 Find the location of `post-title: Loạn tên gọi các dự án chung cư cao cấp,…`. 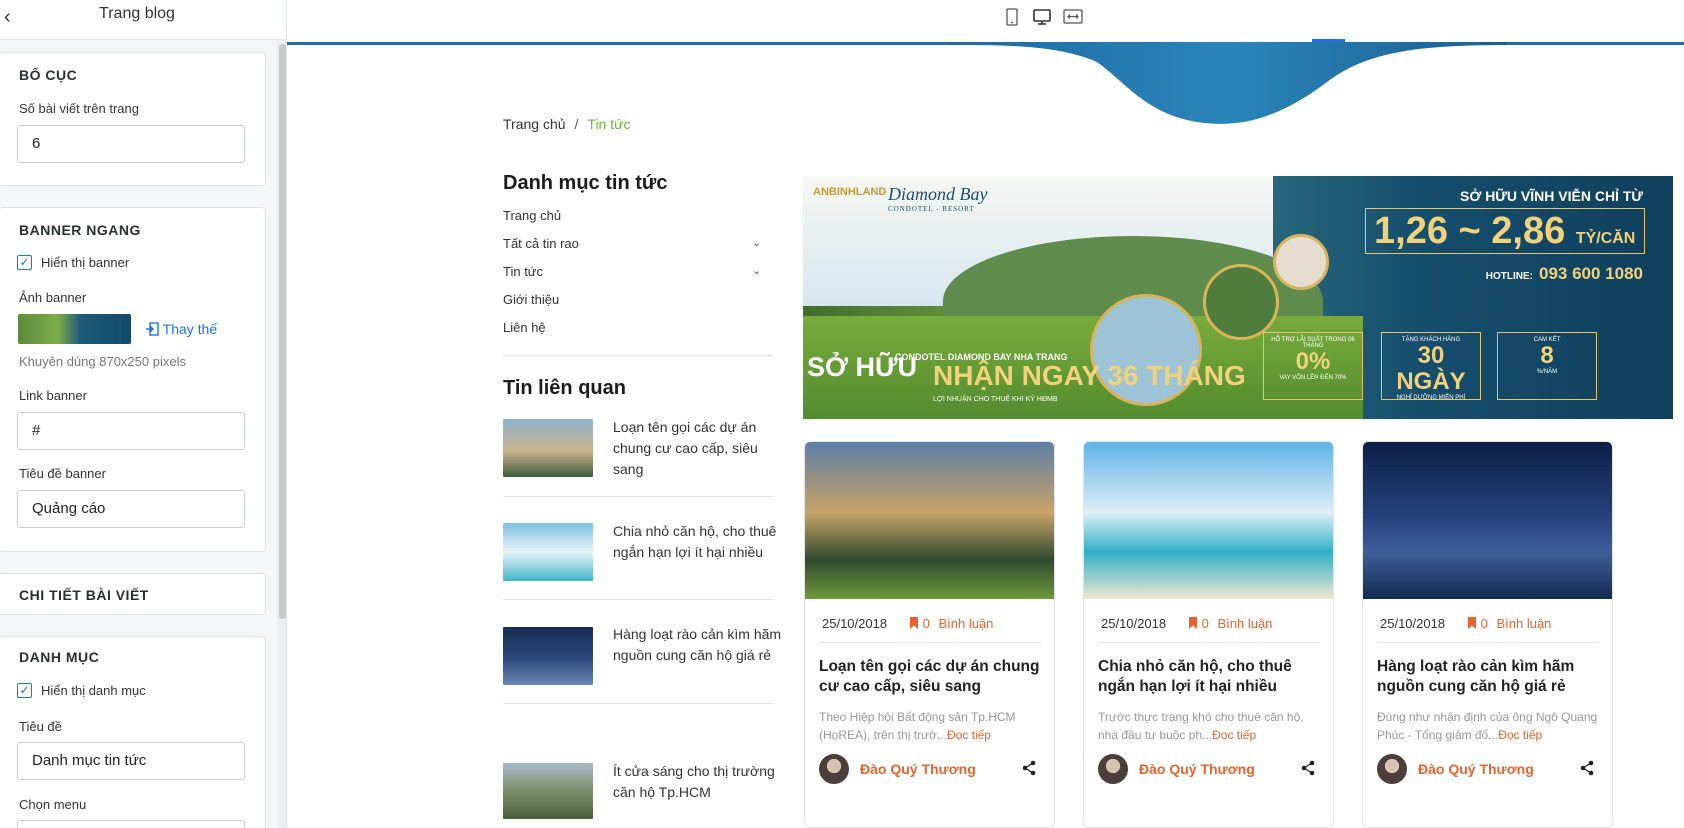

post-title: Loạn tên gọi các dự án chung cư cao cấp,… is located at coordinates (931, 677).